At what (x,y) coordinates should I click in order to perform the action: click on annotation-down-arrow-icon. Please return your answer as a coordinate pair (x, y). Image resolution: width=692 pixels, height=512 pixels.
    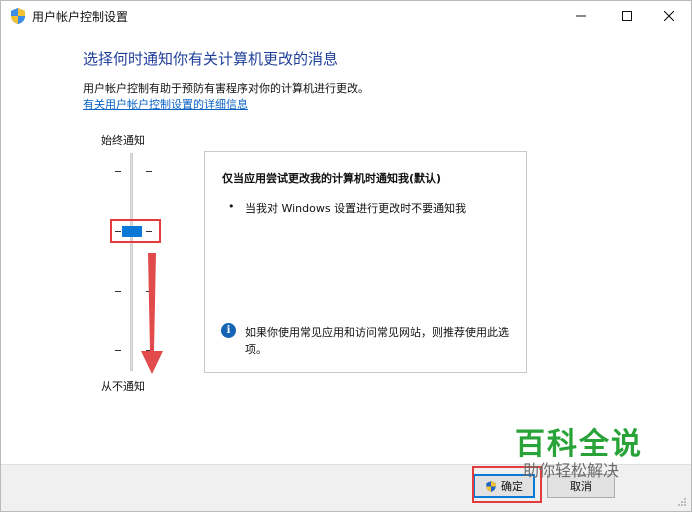
    Looking at the image, I should click on (152, 313).